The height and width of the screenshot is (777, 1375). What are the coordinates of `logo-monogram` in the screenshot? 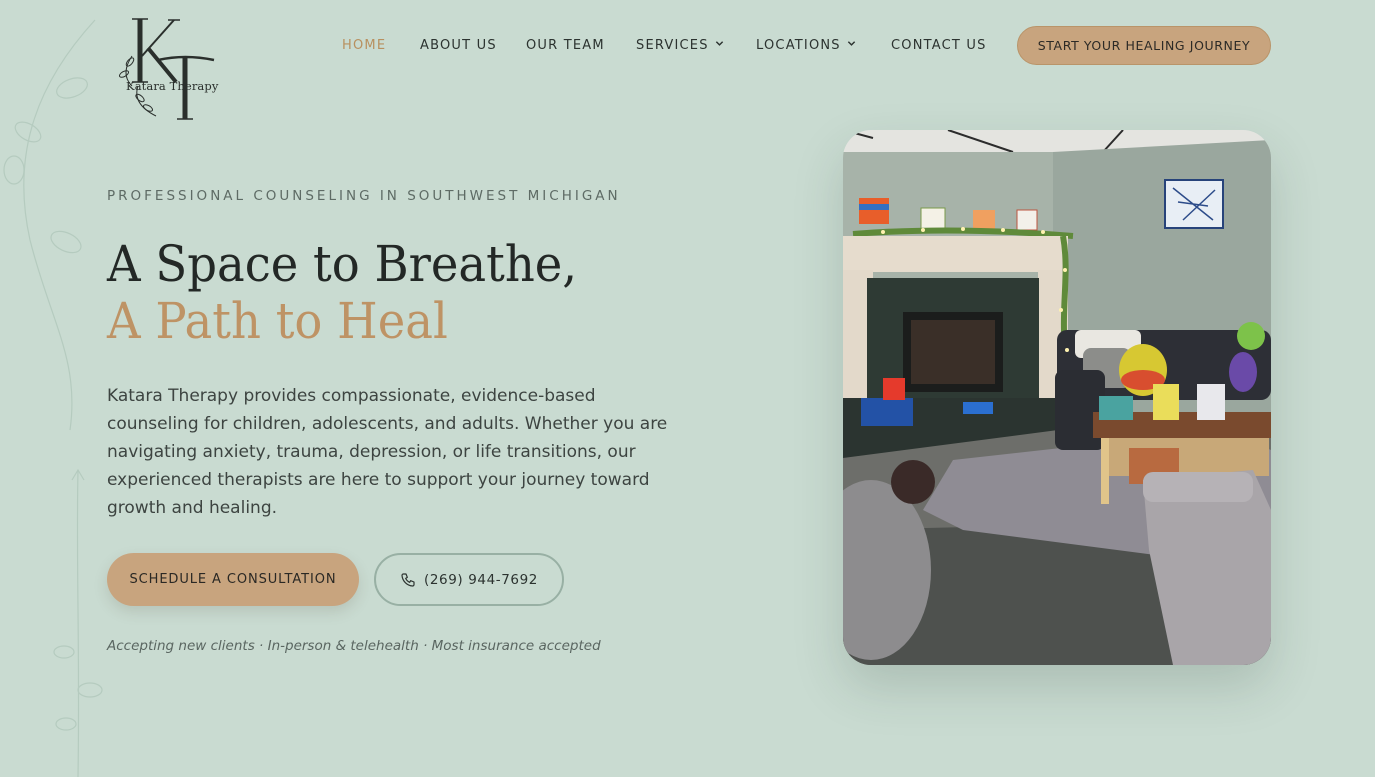 It's located at (166, 69).